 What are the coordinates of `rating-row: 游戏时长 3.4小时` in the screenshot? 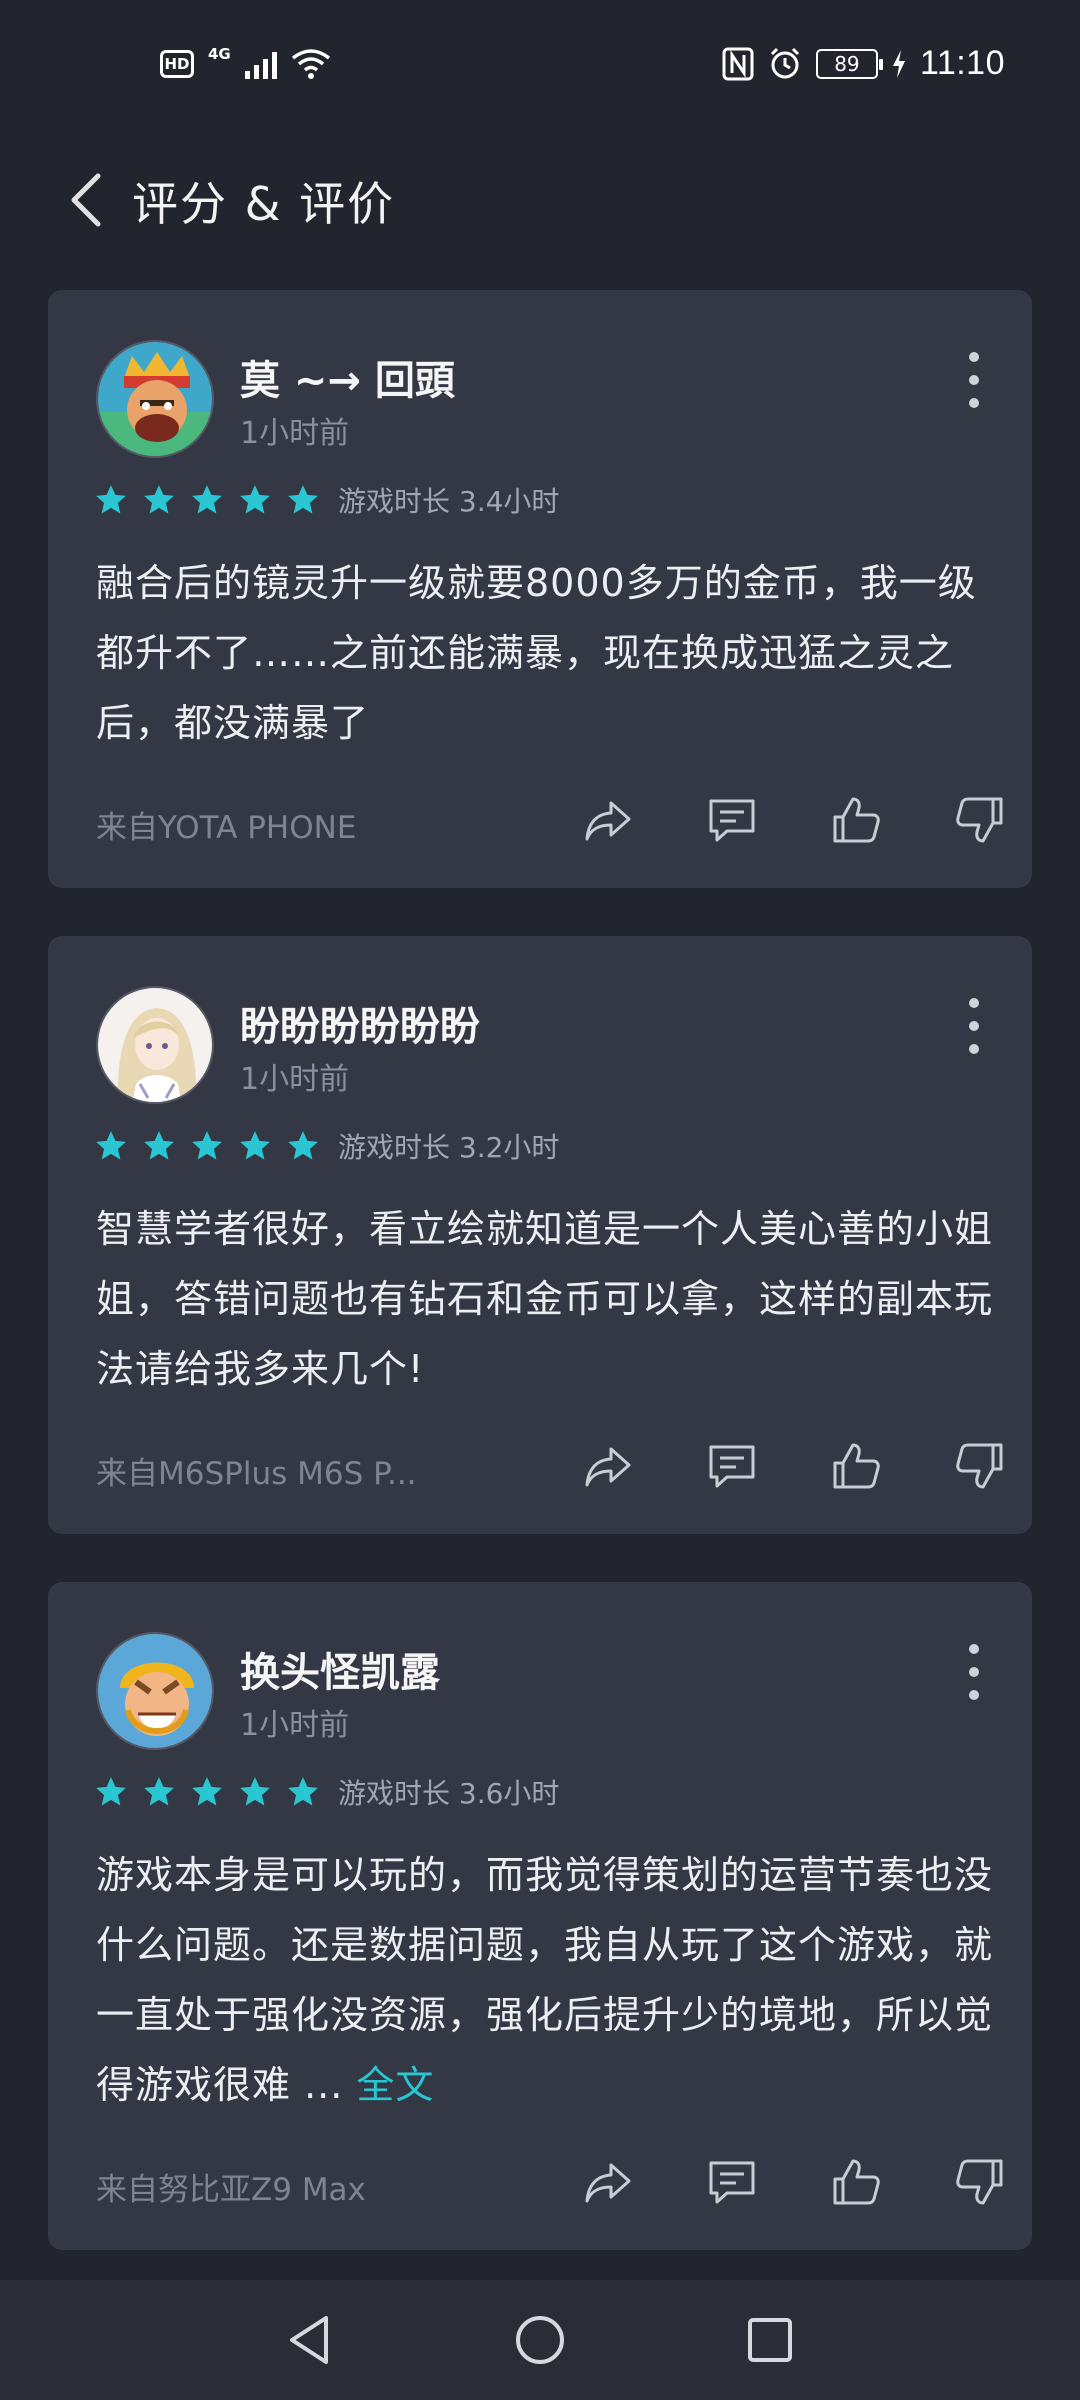 It's located at (326, 500).